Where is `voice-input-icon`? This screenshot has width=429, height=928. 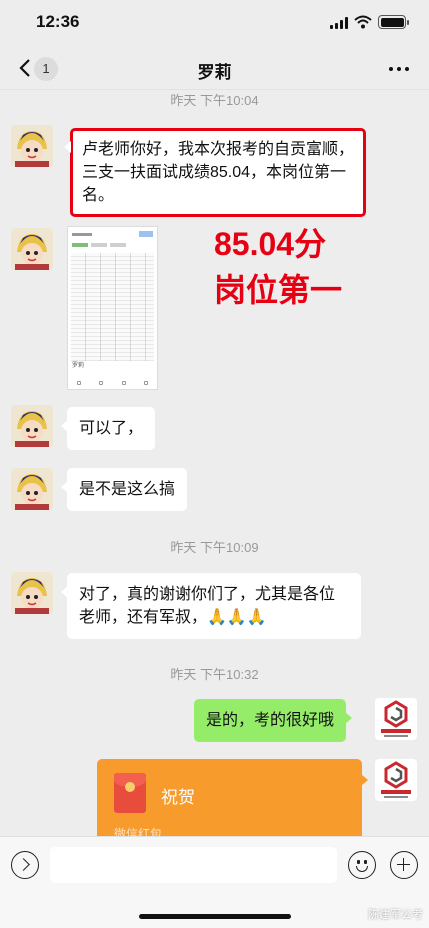
voice-input-icon is located at coordinates (25, 865).